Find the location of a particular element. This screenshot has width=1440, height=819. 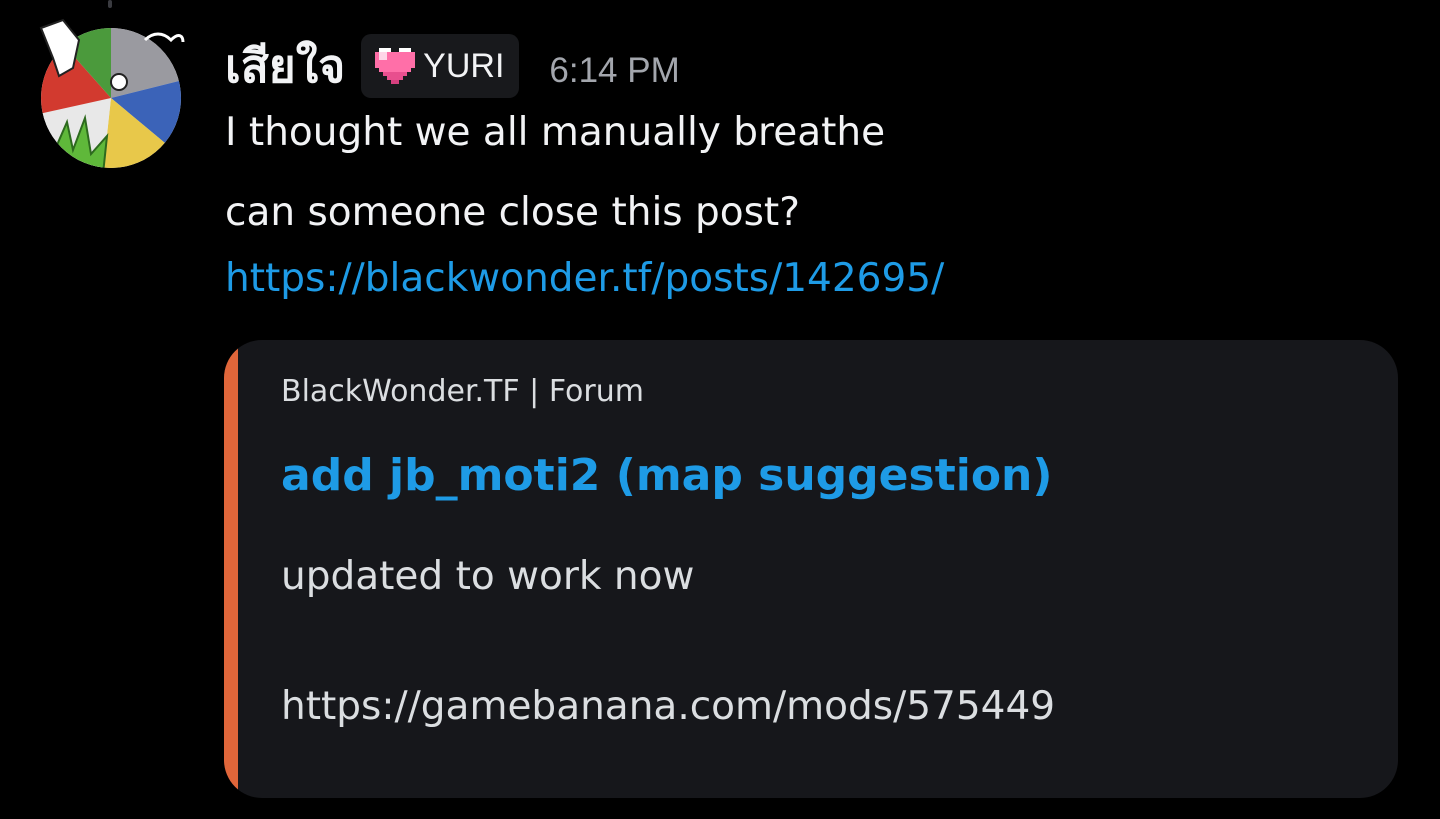

message-text-line: can someone close this post? is located at coordinates (512, 212).